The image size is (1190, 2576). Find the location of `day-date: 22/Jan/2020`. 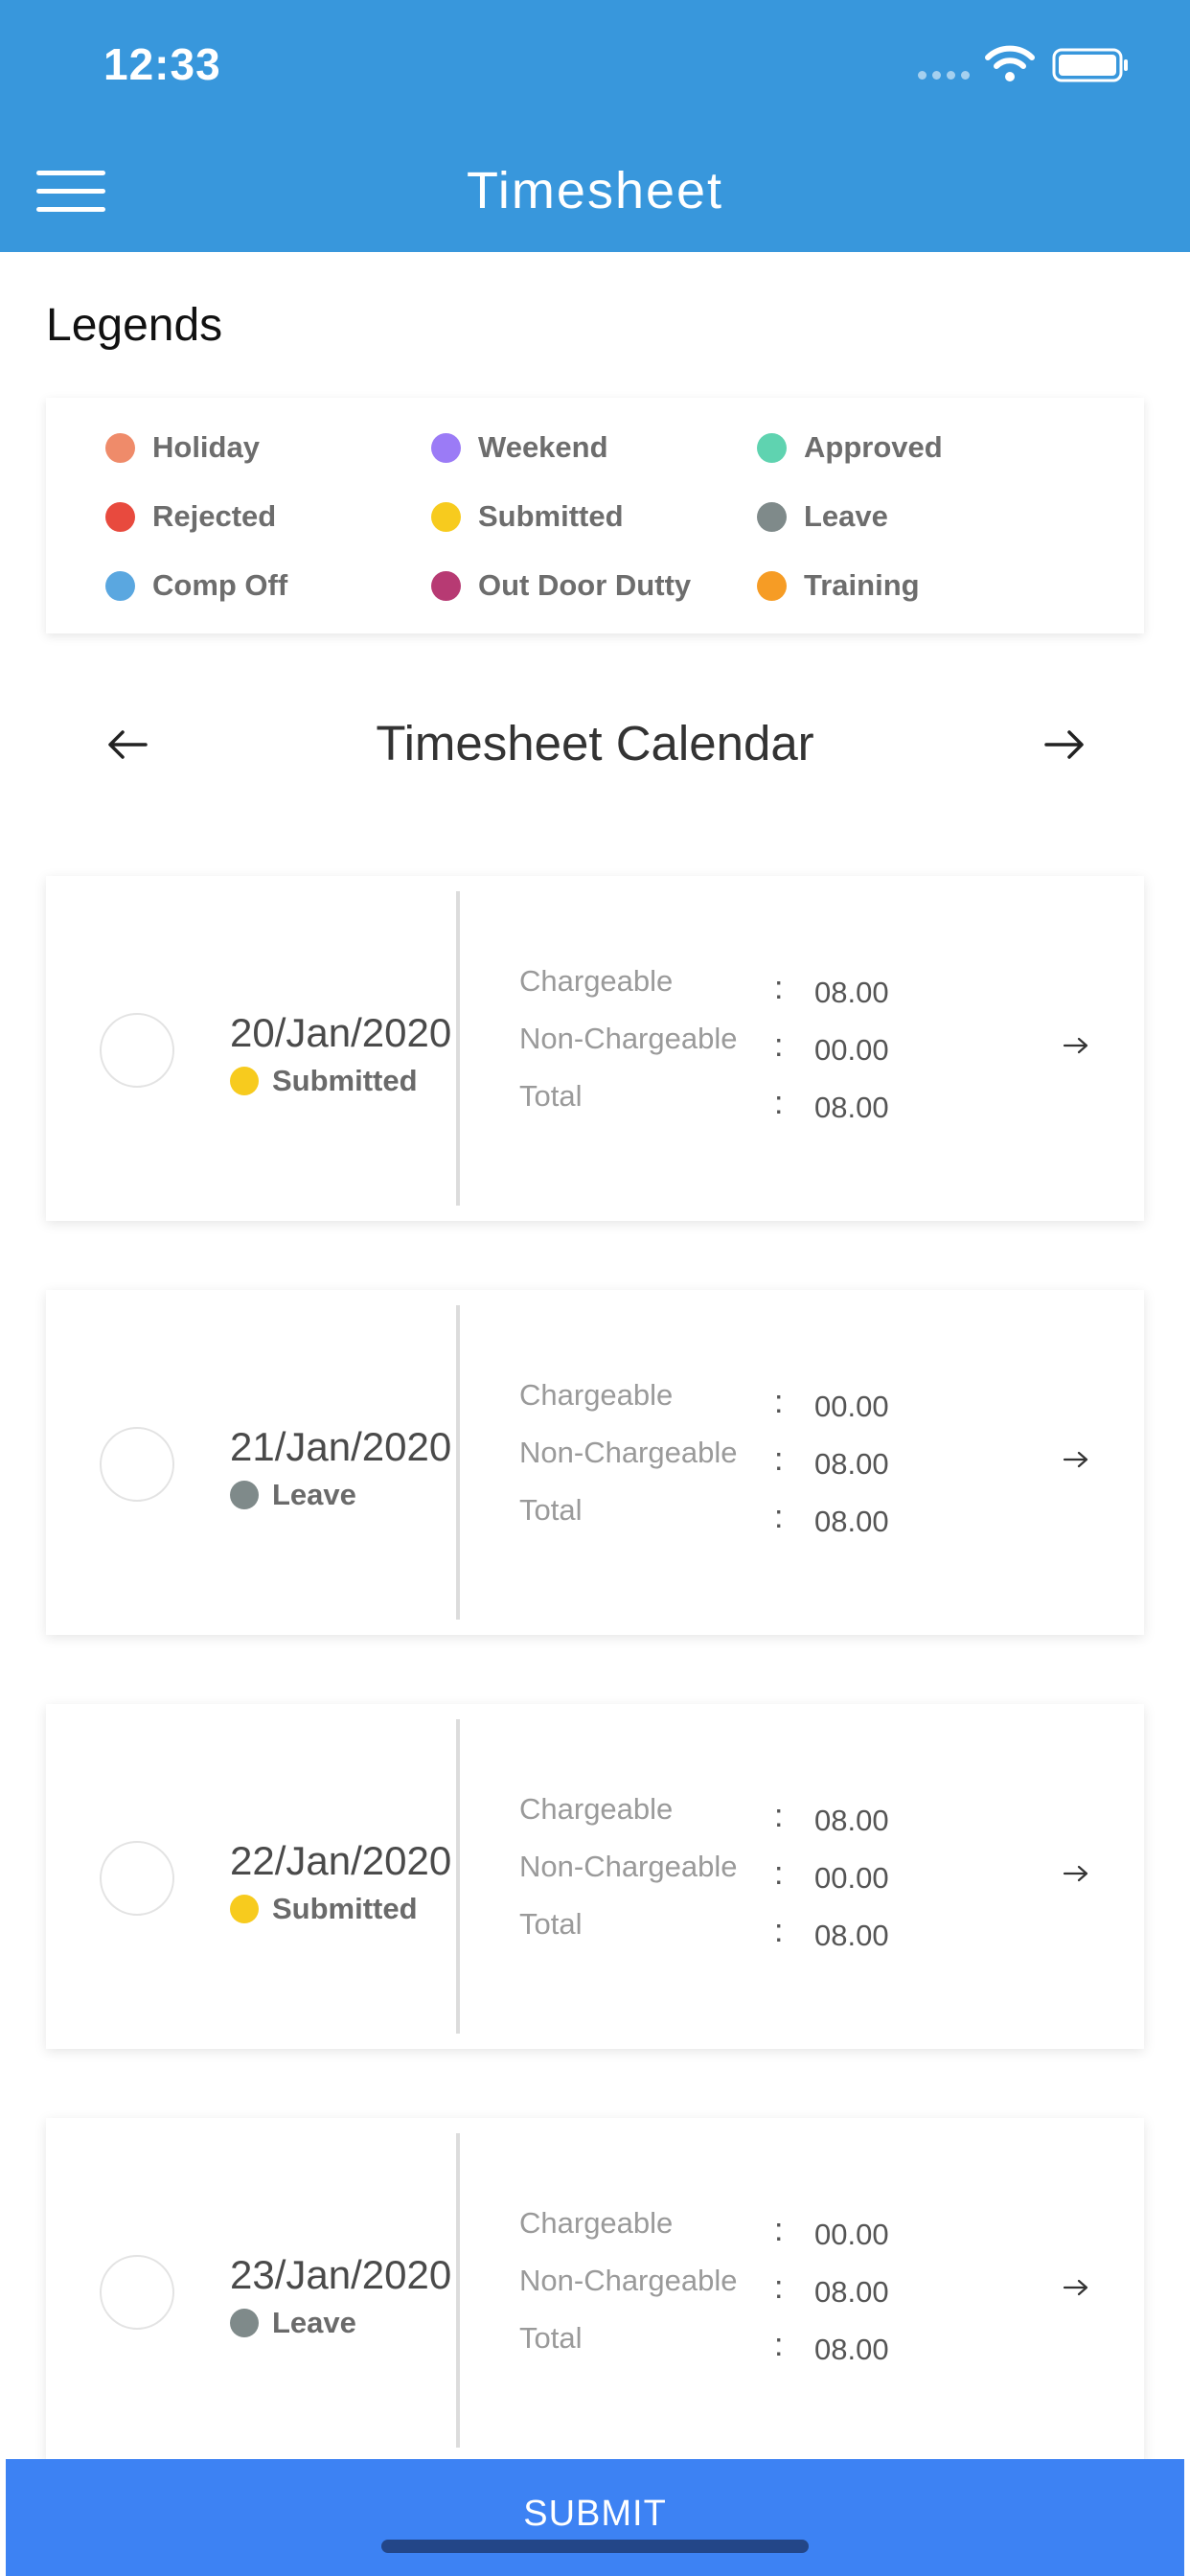

day-date: 22/Jan/2020 is located at coordinates (341, 1860).